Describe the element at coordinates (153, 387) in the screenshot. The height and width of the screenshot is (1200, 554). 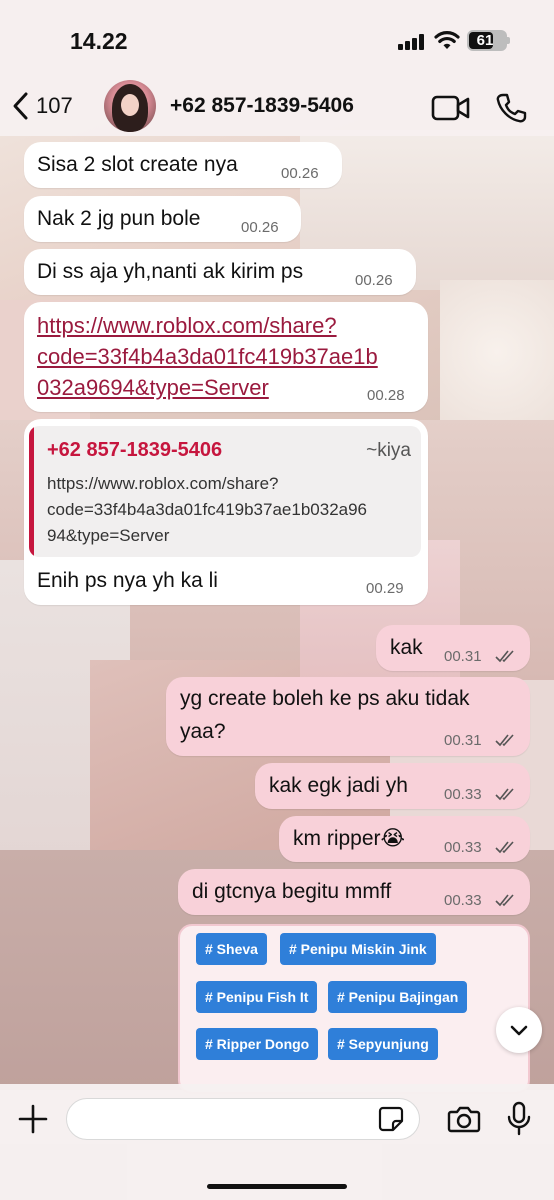
I see `roblox-share-link-line: 032a9694&type=Server` at that location.